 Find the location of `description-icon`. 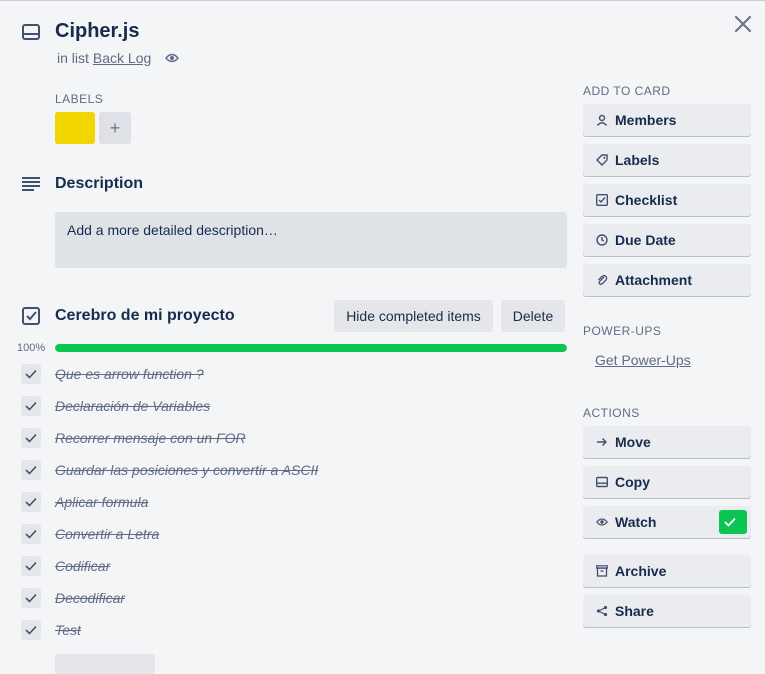

description-icon is located at coordinates (31, 184).